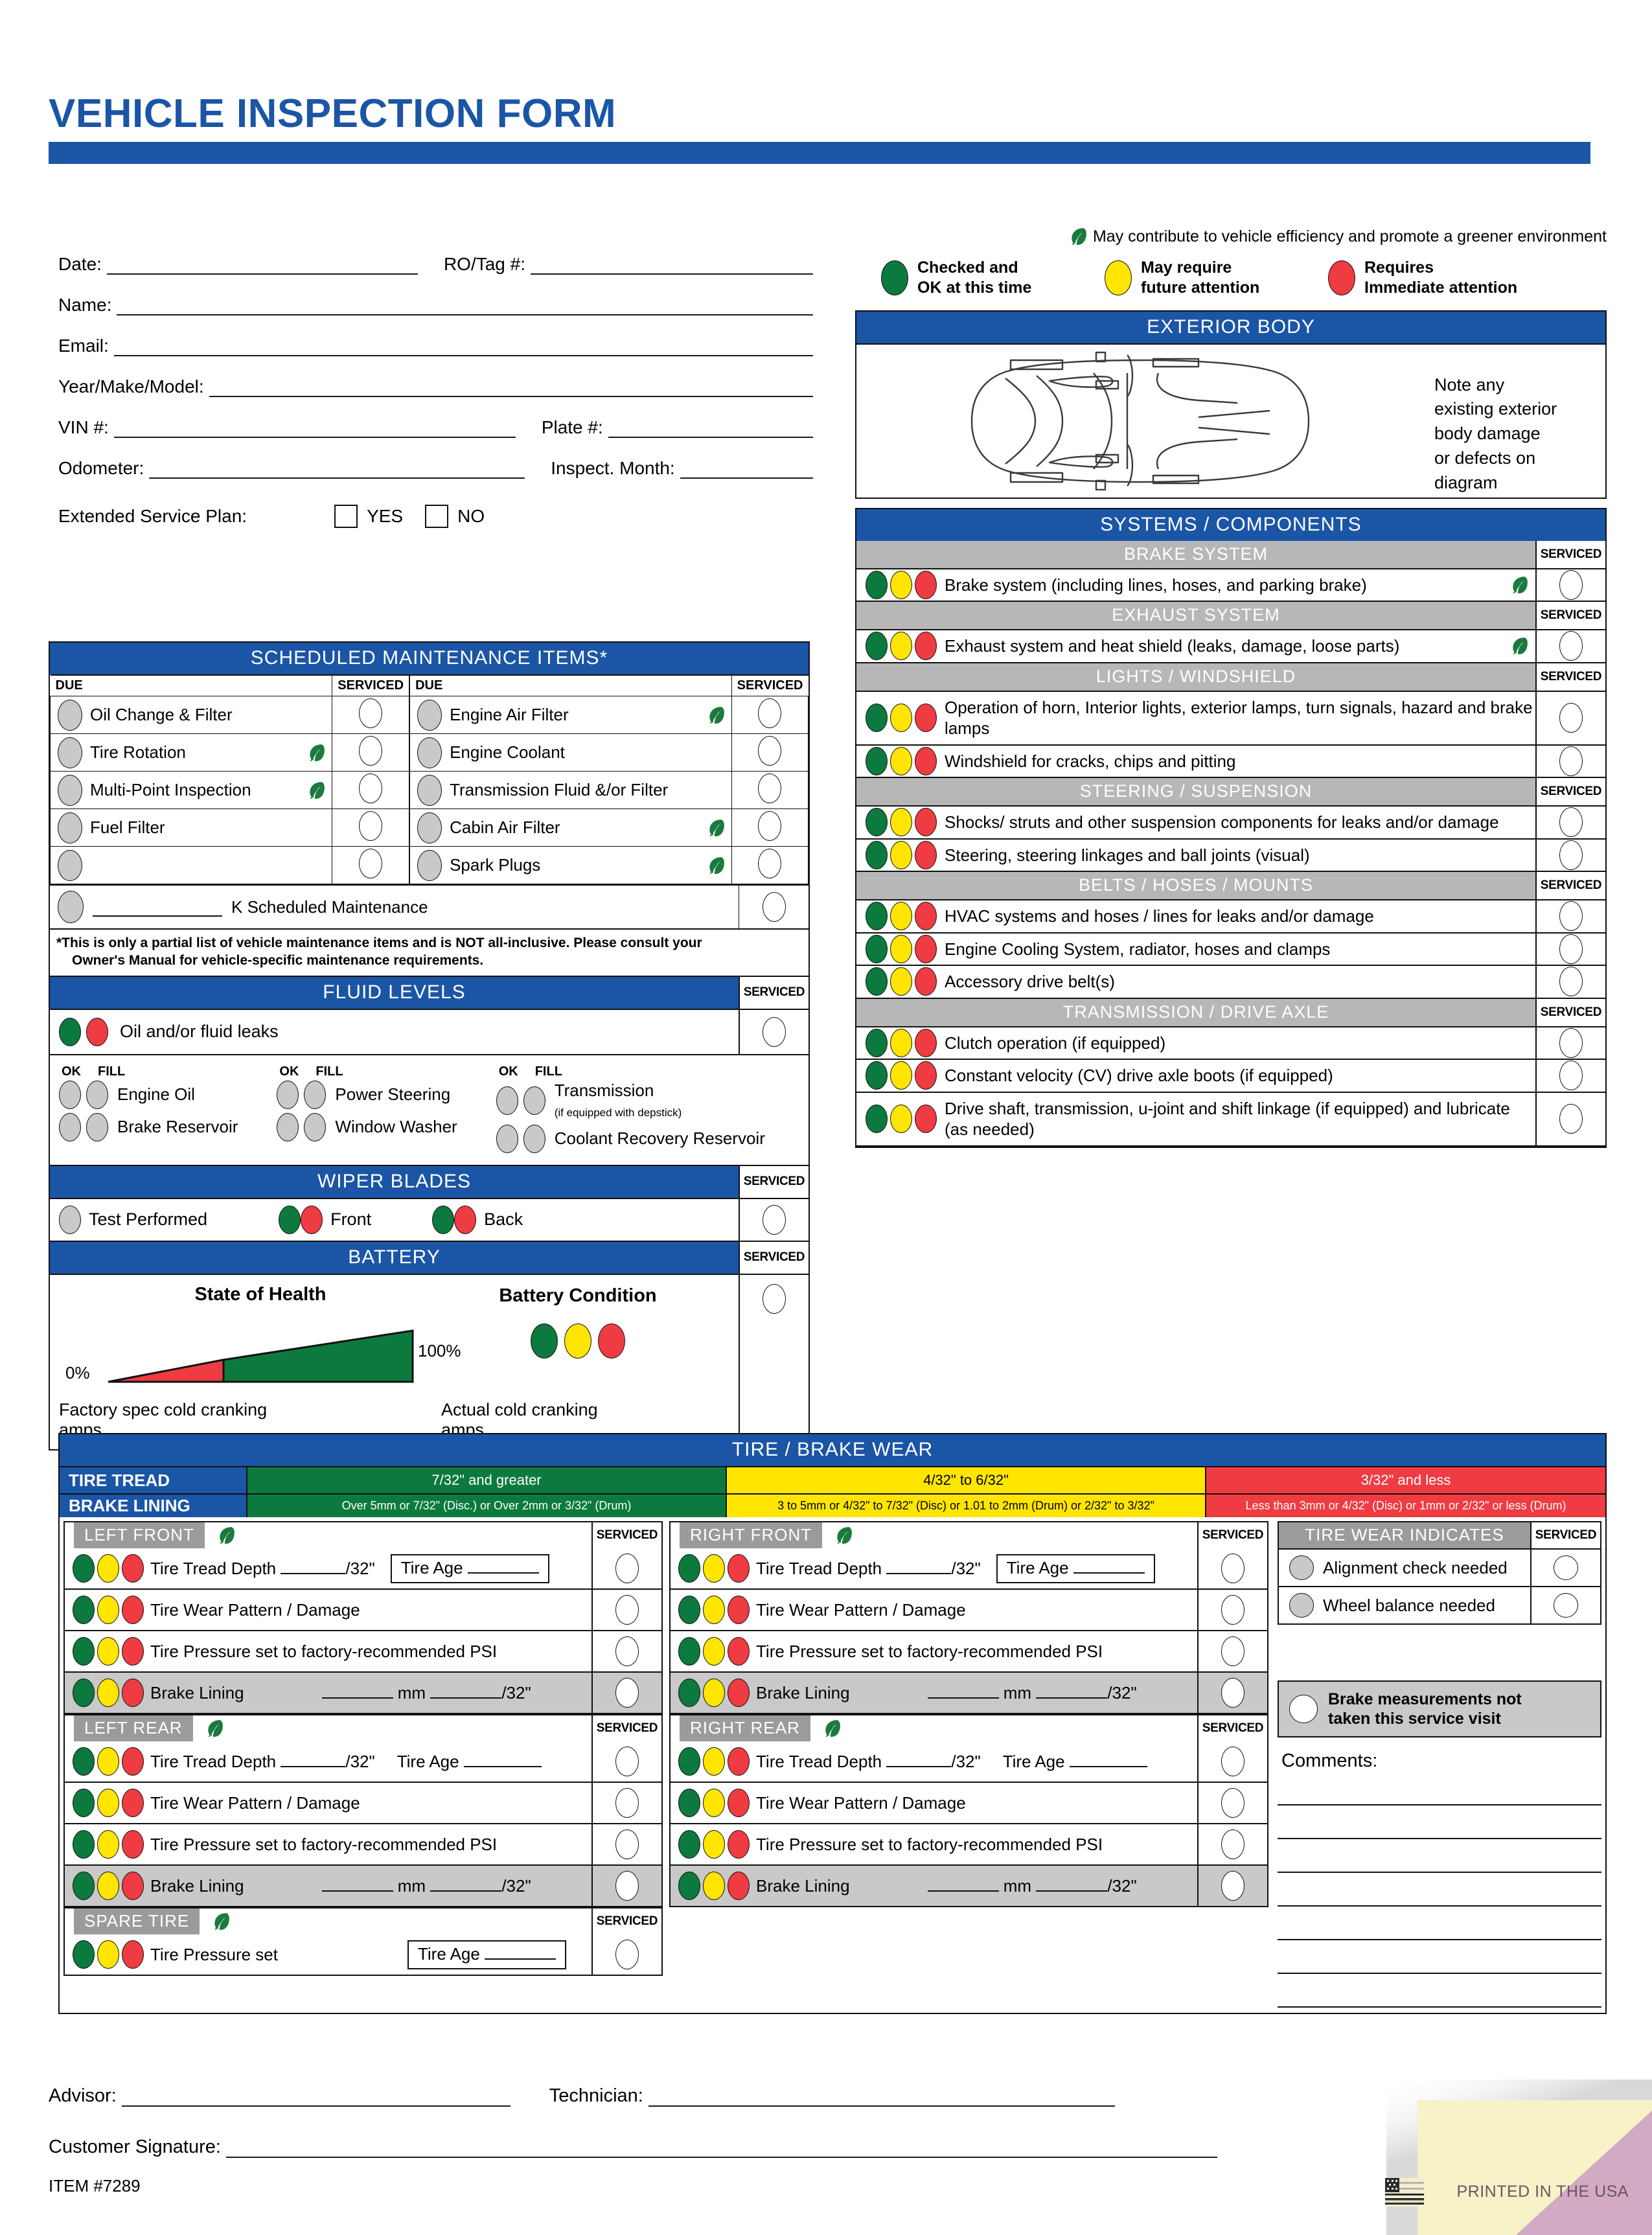 Image resolution: width=1652 pixels, height=2235 pixels. What do you see at coordinates (84, 1651) in the screenshot?
I see `left-front-press-green-dot` at bounding box center [84, 1651].